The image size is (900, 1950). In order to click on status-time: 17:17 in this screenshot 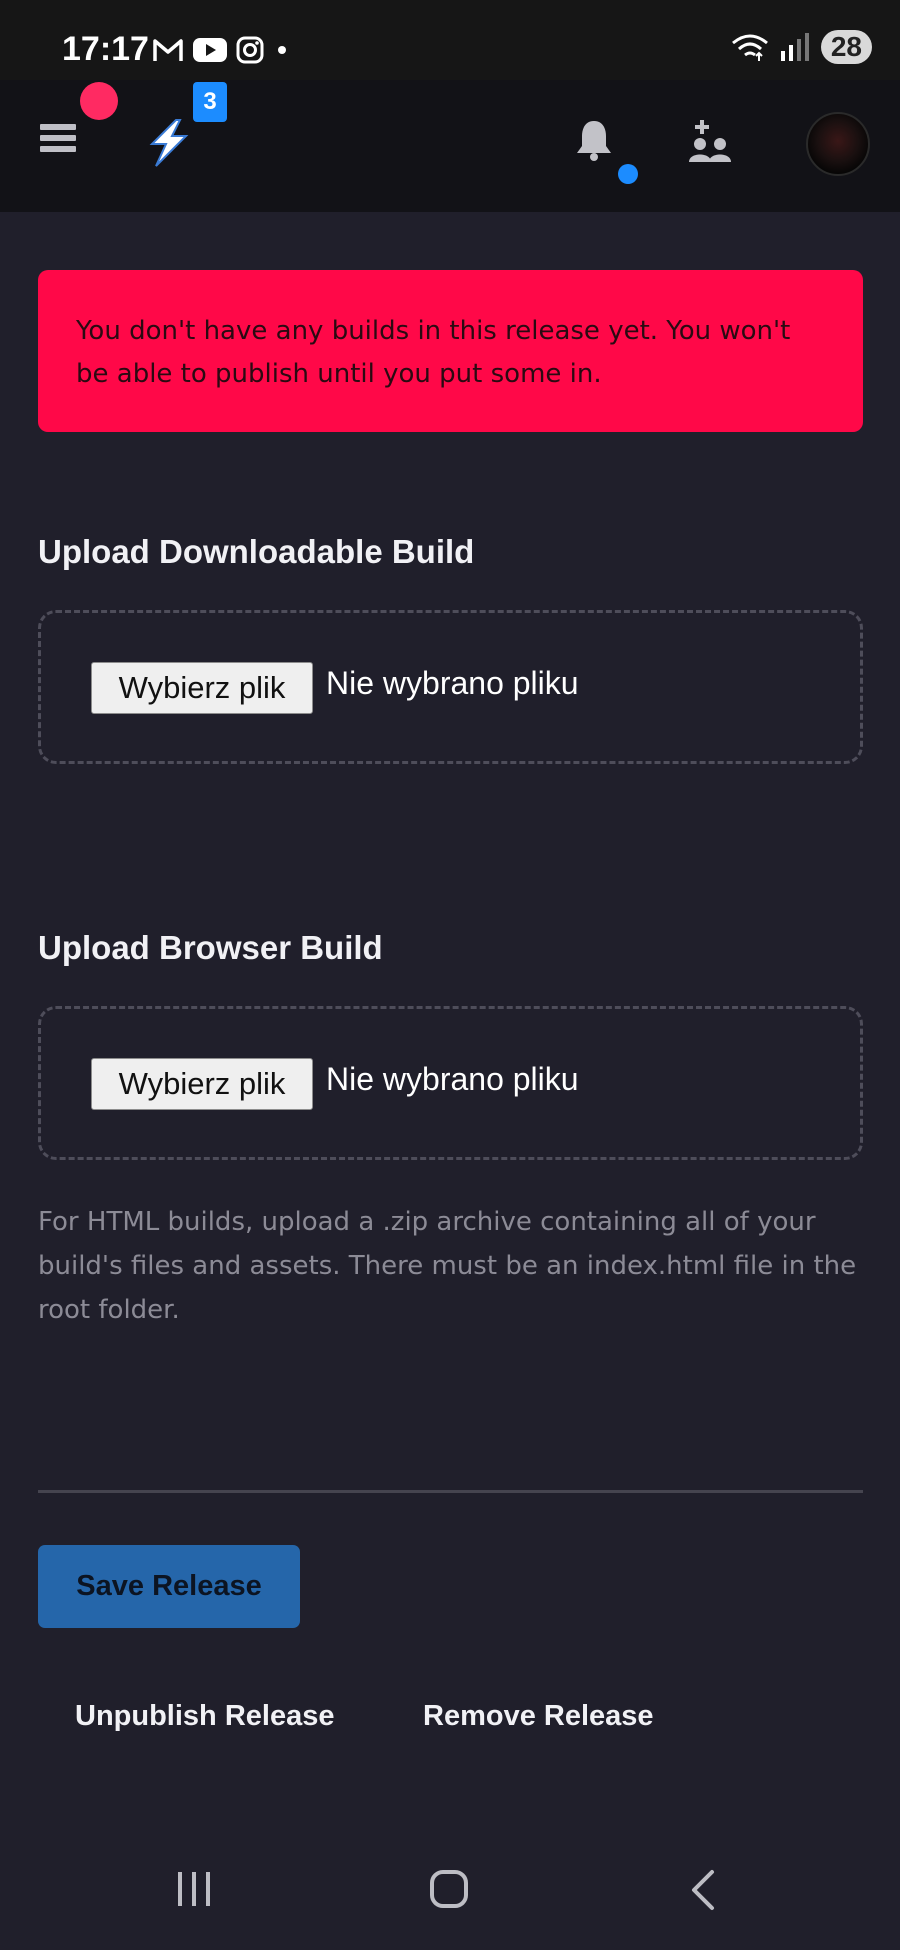, I will do `click(105, 49)`.